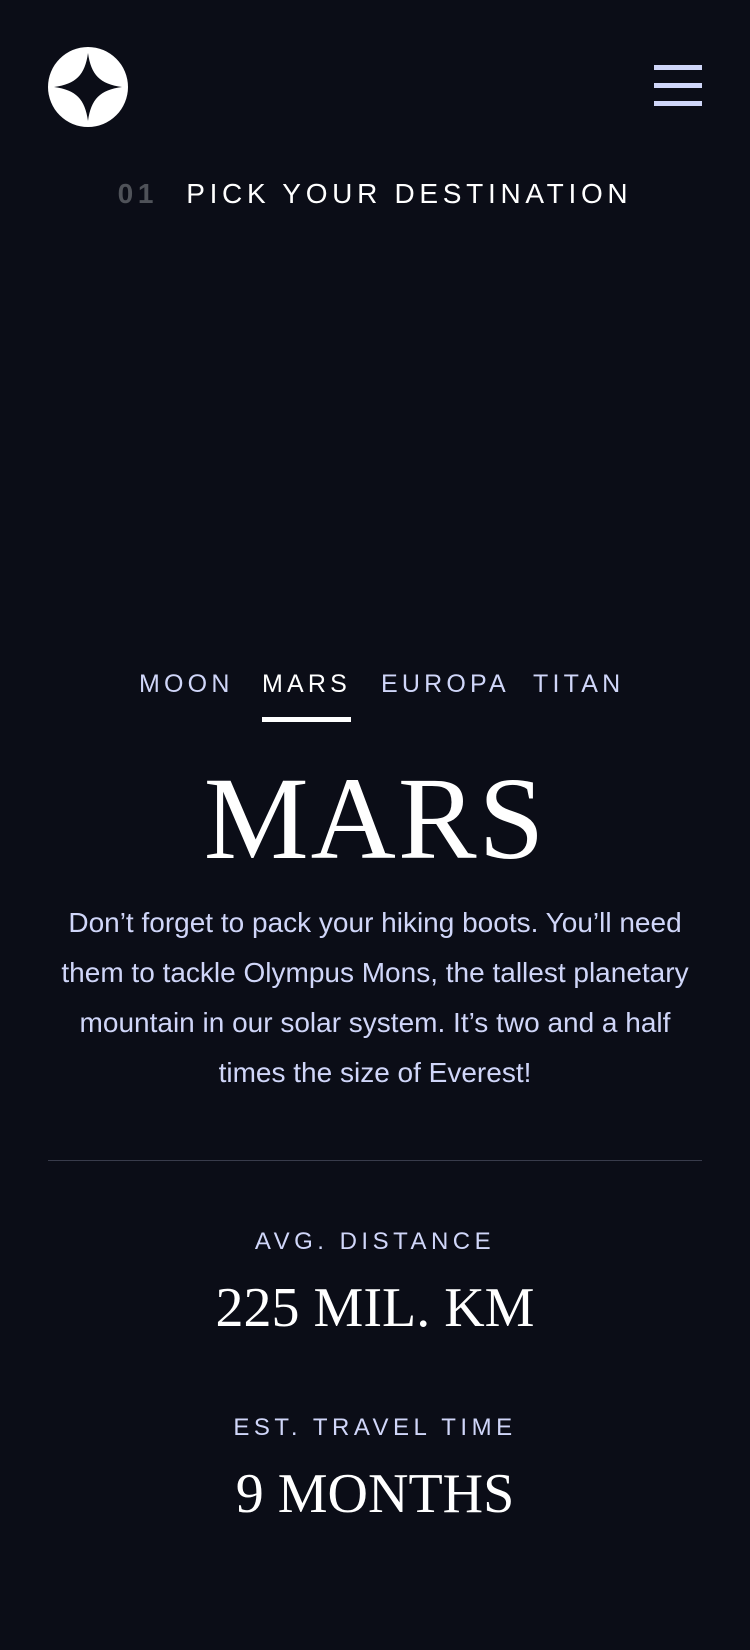  I want to click on logo-icon, so click(88, 87).